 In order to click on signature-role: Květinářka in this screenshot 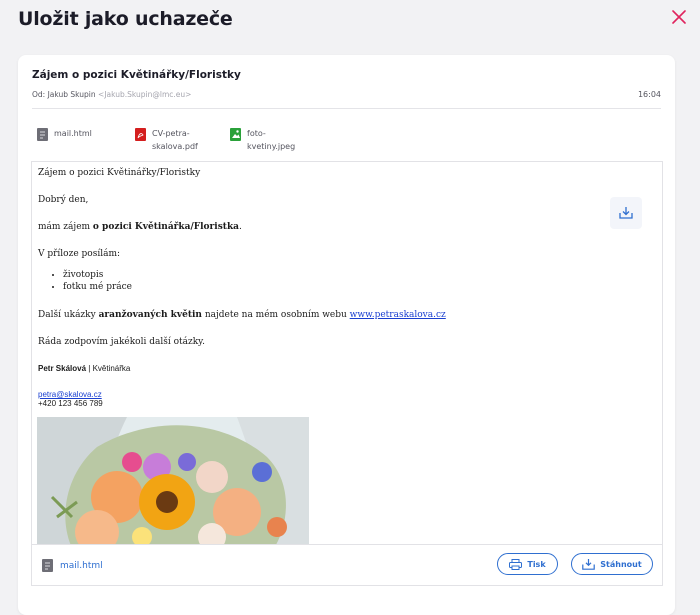, I will do `click(111, 368)`.